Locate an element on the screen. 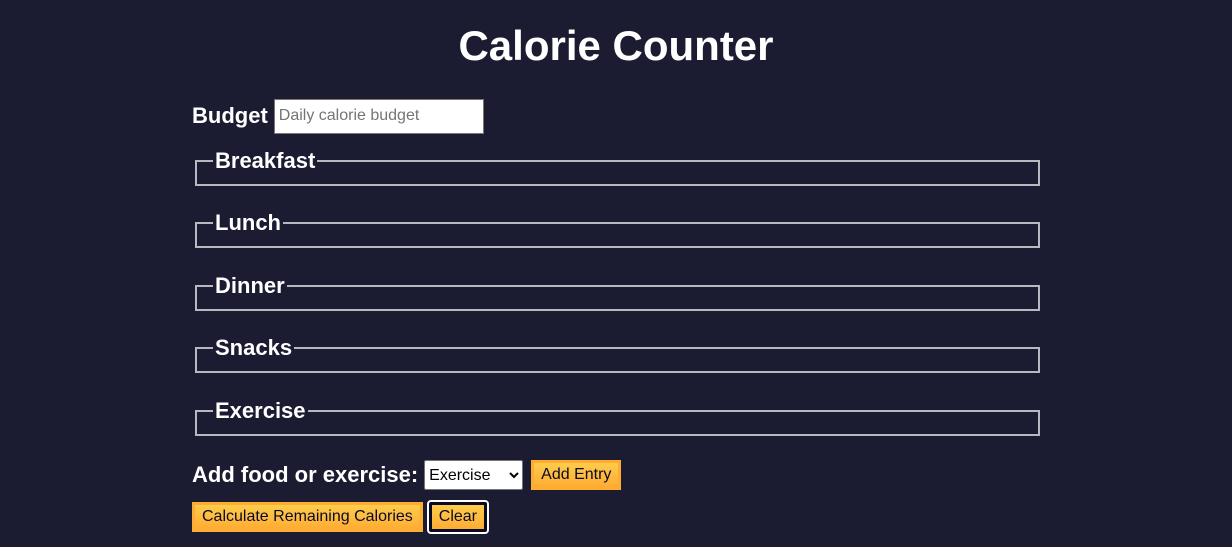 The width and height of the screenshot is (1232, 547). calculate-remaining-calories-button: Calculate Remaining Calories is located at coordinates (307, 517).